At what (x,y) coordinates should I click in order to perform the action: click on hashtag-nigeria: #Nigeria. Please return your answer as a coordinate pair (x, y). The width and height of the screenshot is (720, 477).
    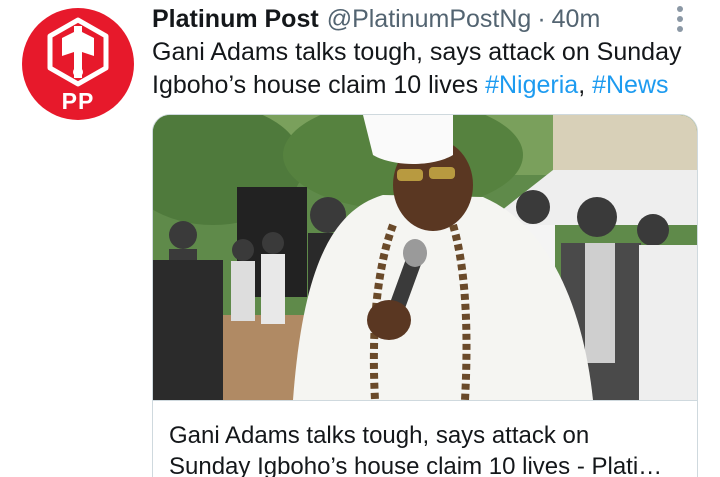
    Looking at the image, I should click on (531, 85).